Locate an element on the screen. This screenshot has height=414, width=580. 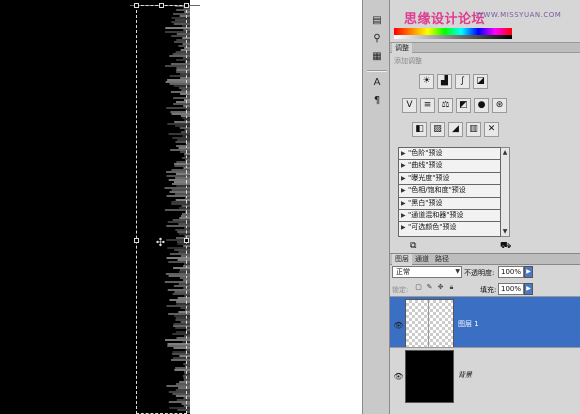
marquee-selection is located at coordinates (161, 208).